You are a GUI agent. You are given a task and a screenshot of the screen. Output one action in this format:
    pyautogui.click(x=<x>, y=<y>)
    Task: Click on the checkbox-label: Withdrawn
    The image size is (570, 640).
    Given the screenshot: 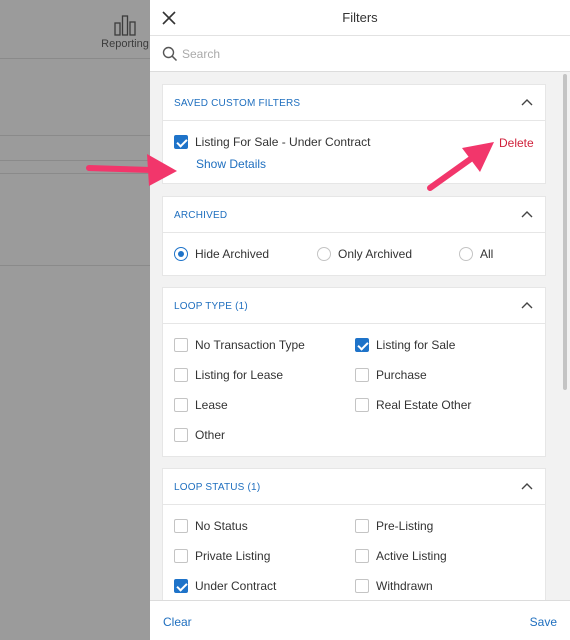 What is the action you would take?
    pyautogui.click(x=404, y=586)
    